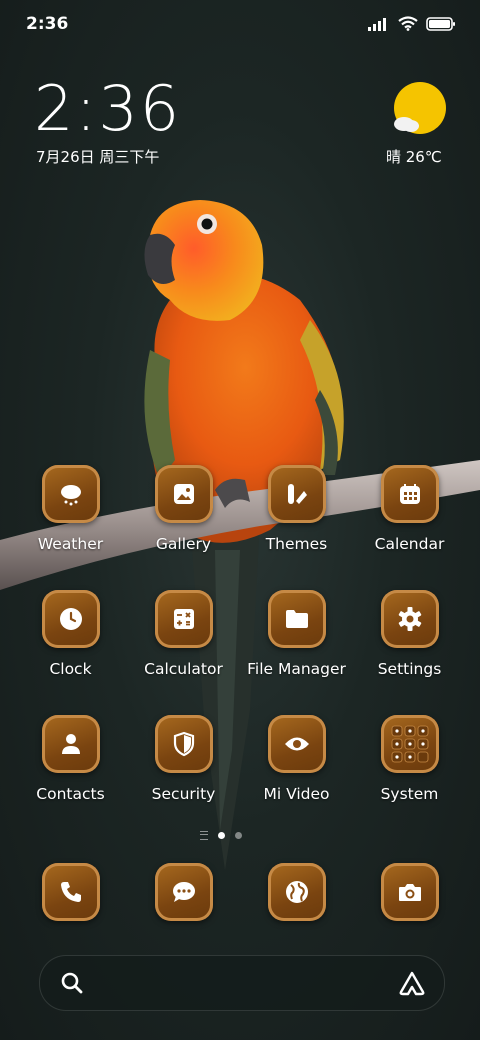 This screenshot has height=1040, width=480. I want to click on person-icon, so click(70, 744).